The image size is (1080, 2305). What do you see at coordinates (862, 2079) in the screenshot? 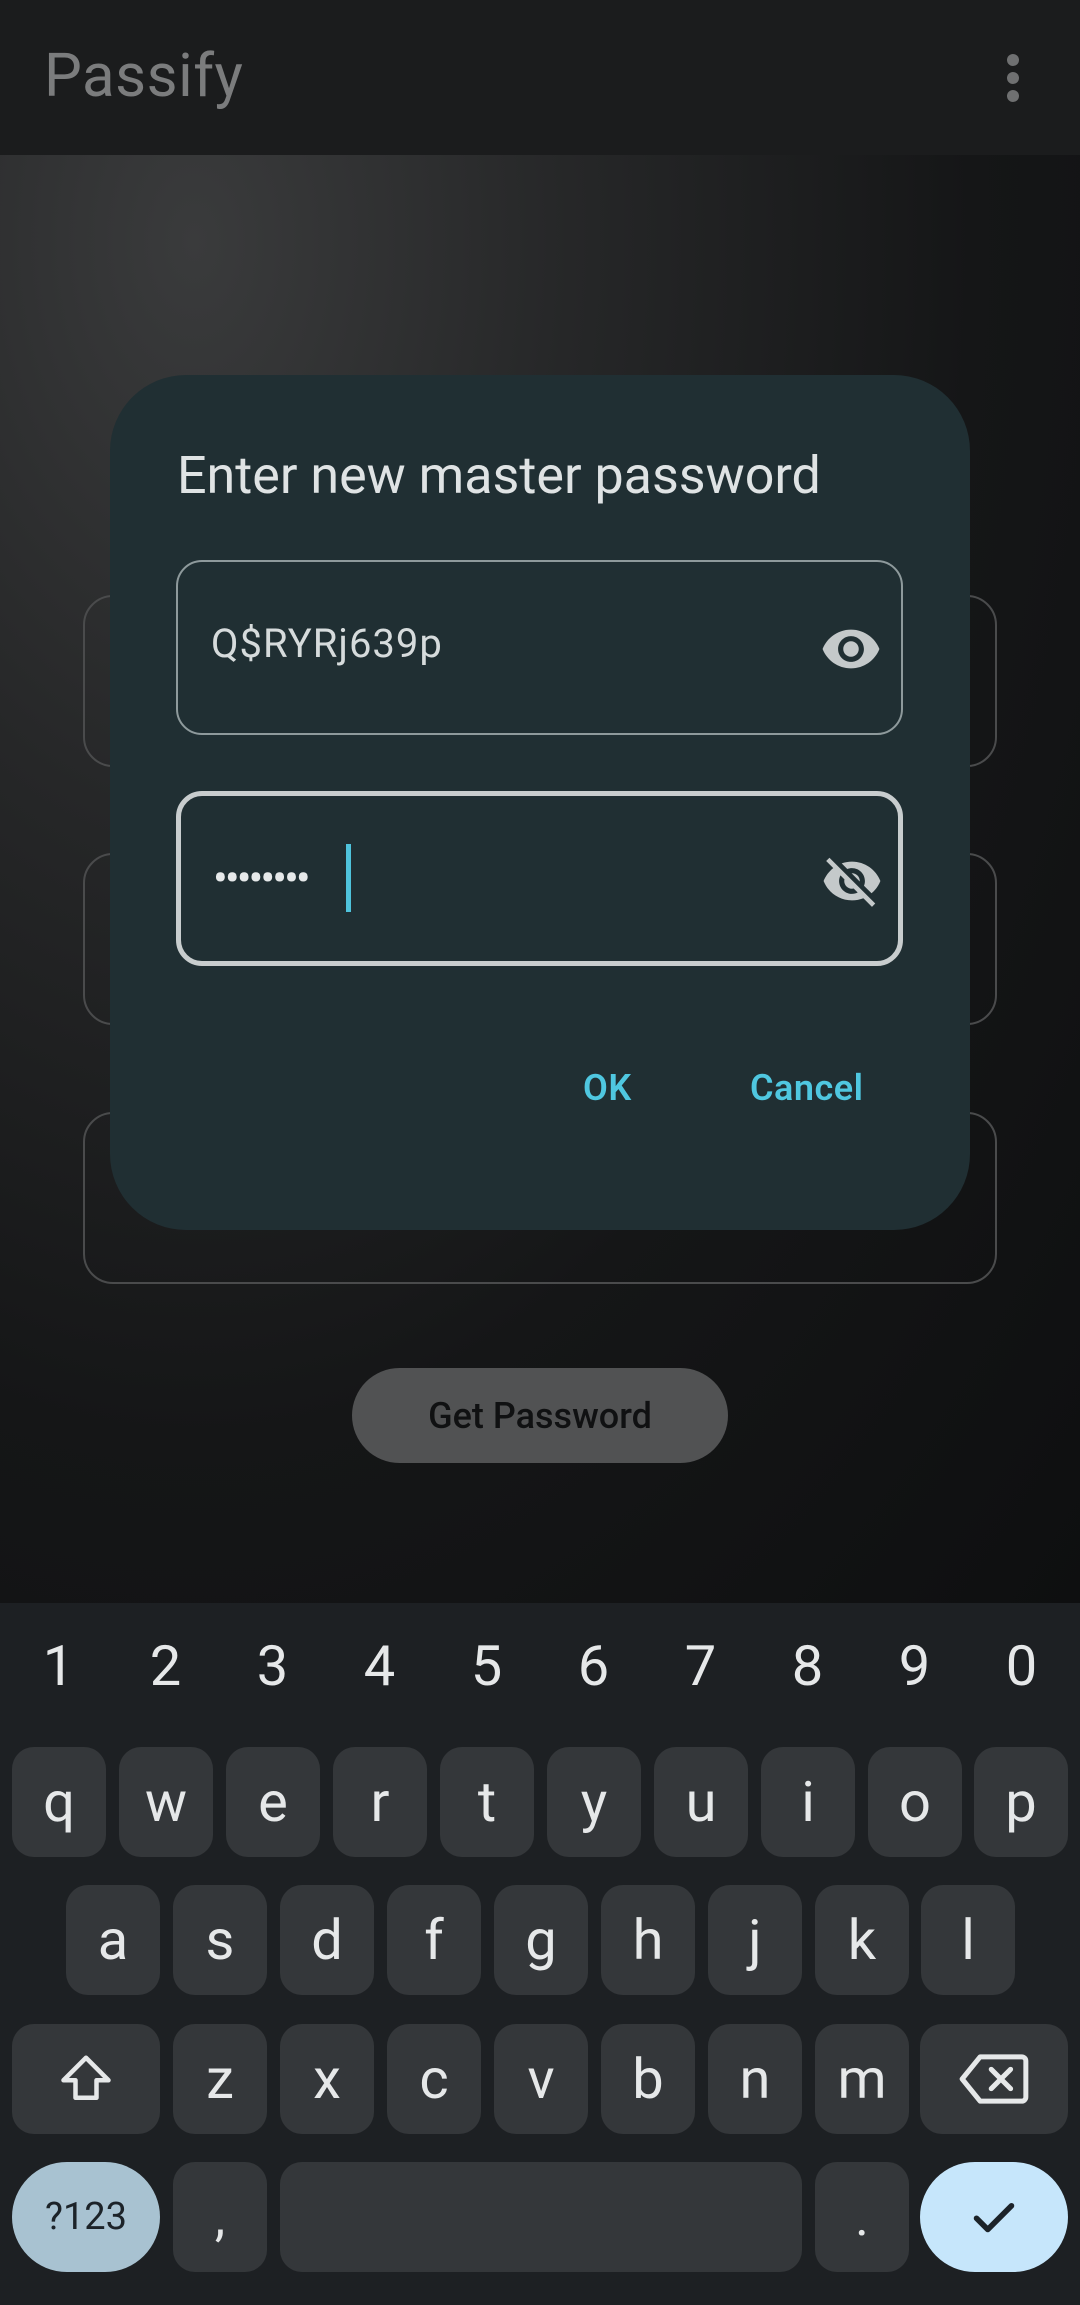
I see `key-m: m` at bounding box center [862, 2079].